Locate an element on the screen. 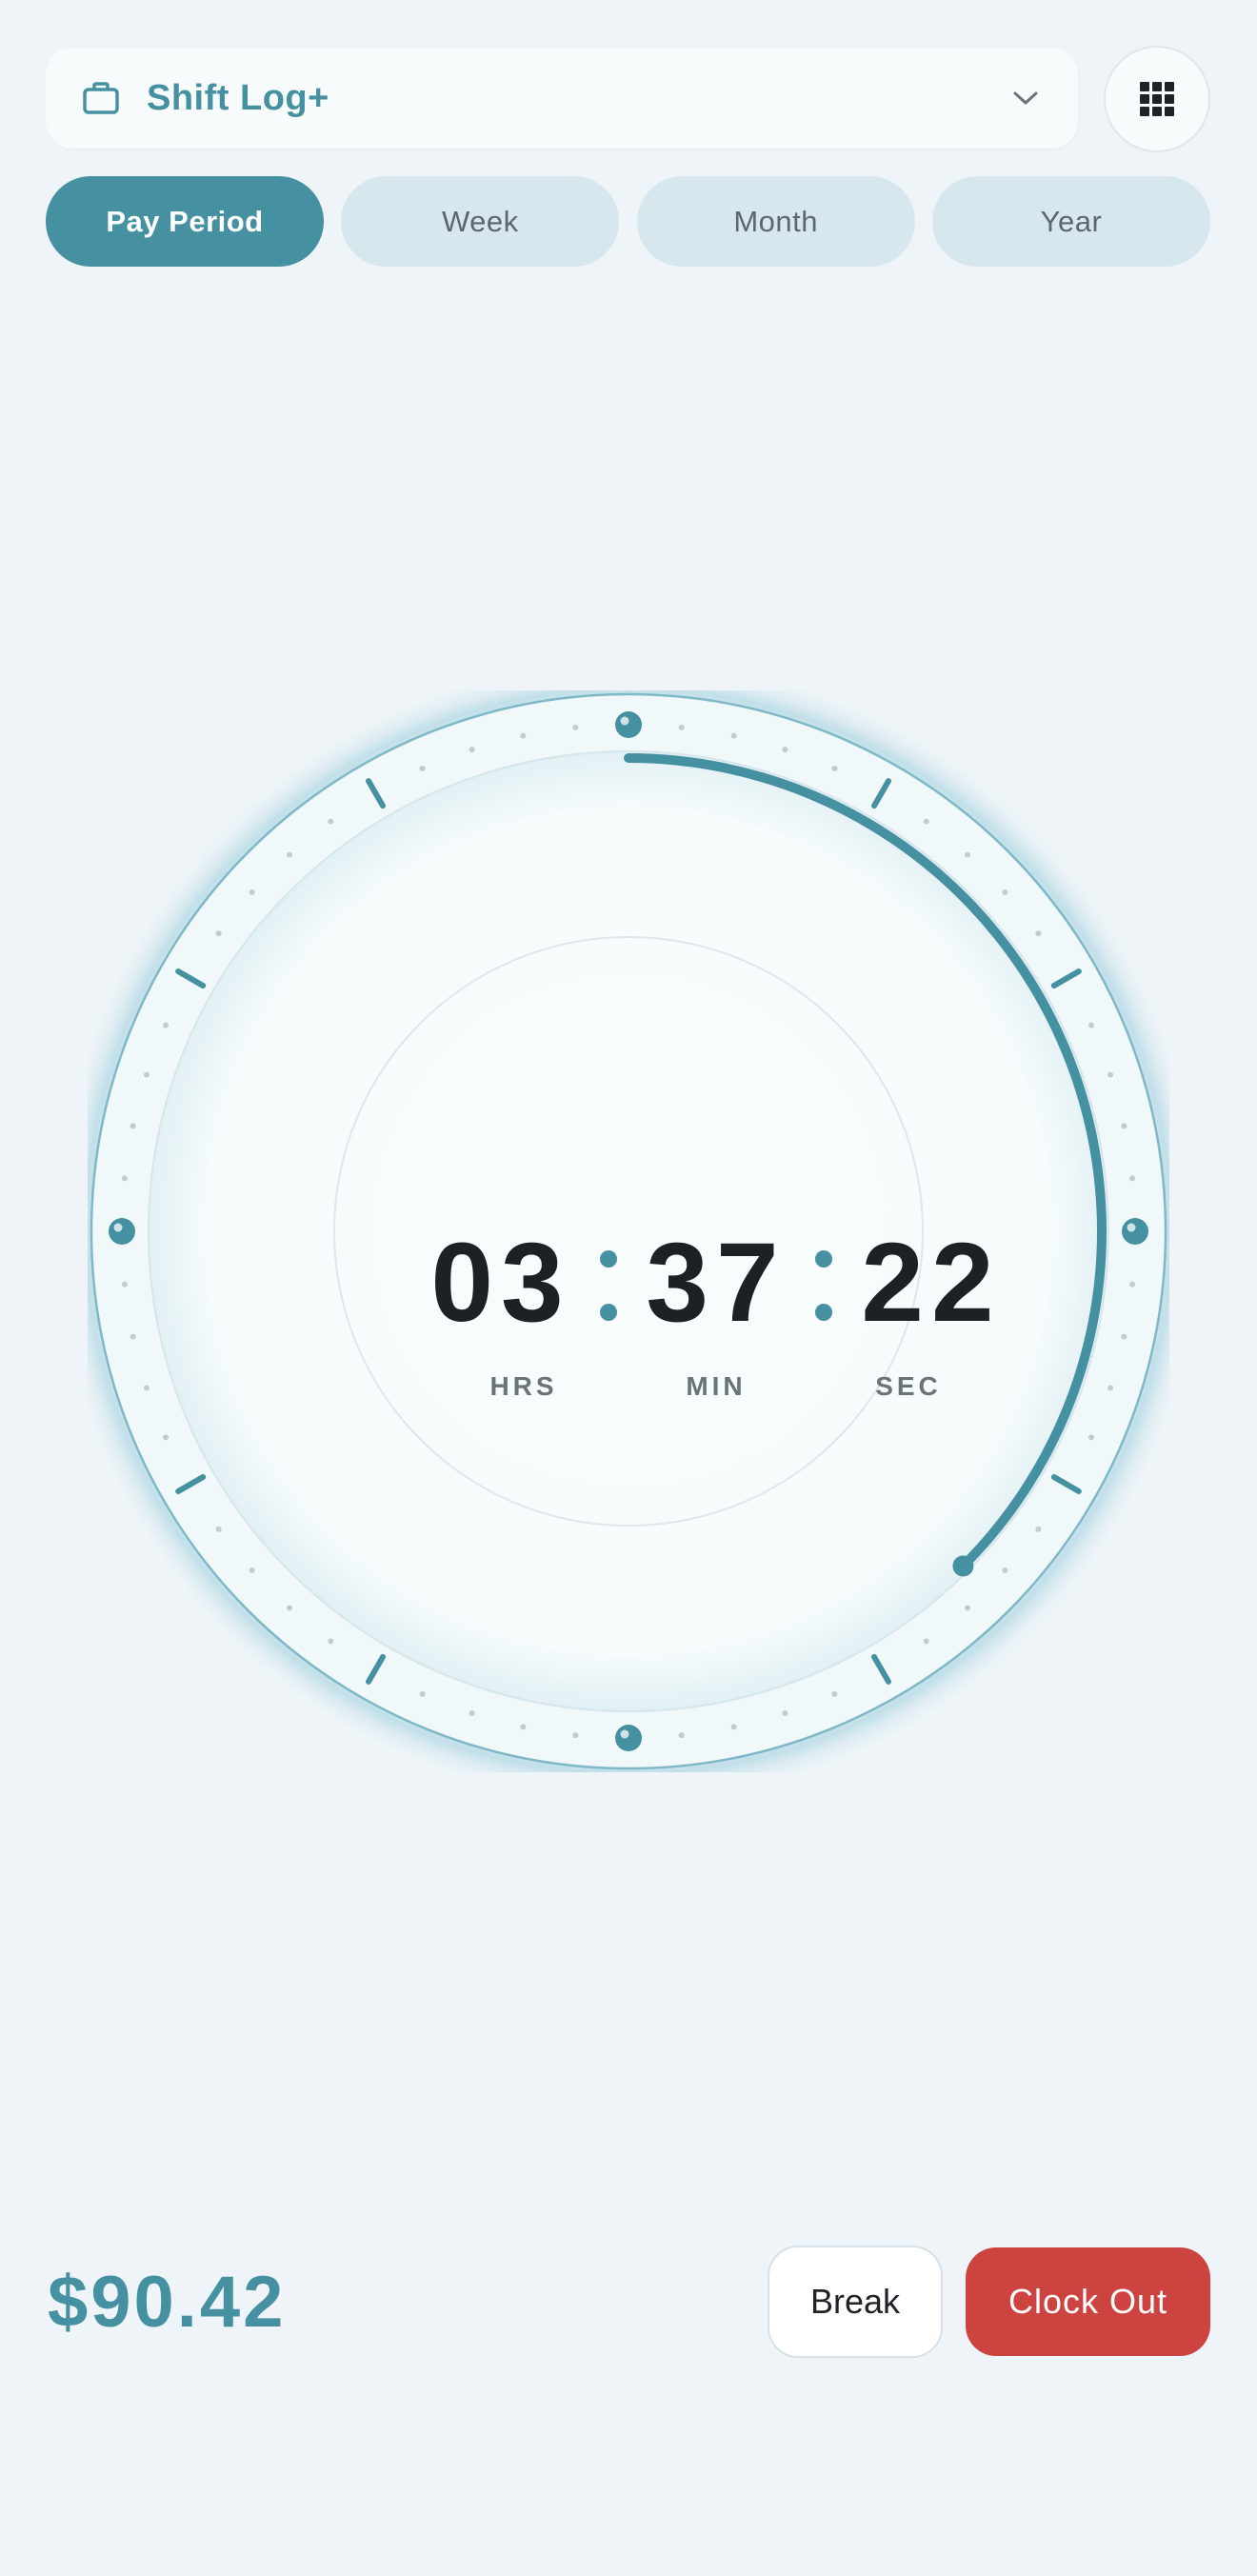 The image size is (1257, 2576). minutes-label: MIN is located at coordinates (717, 1386).